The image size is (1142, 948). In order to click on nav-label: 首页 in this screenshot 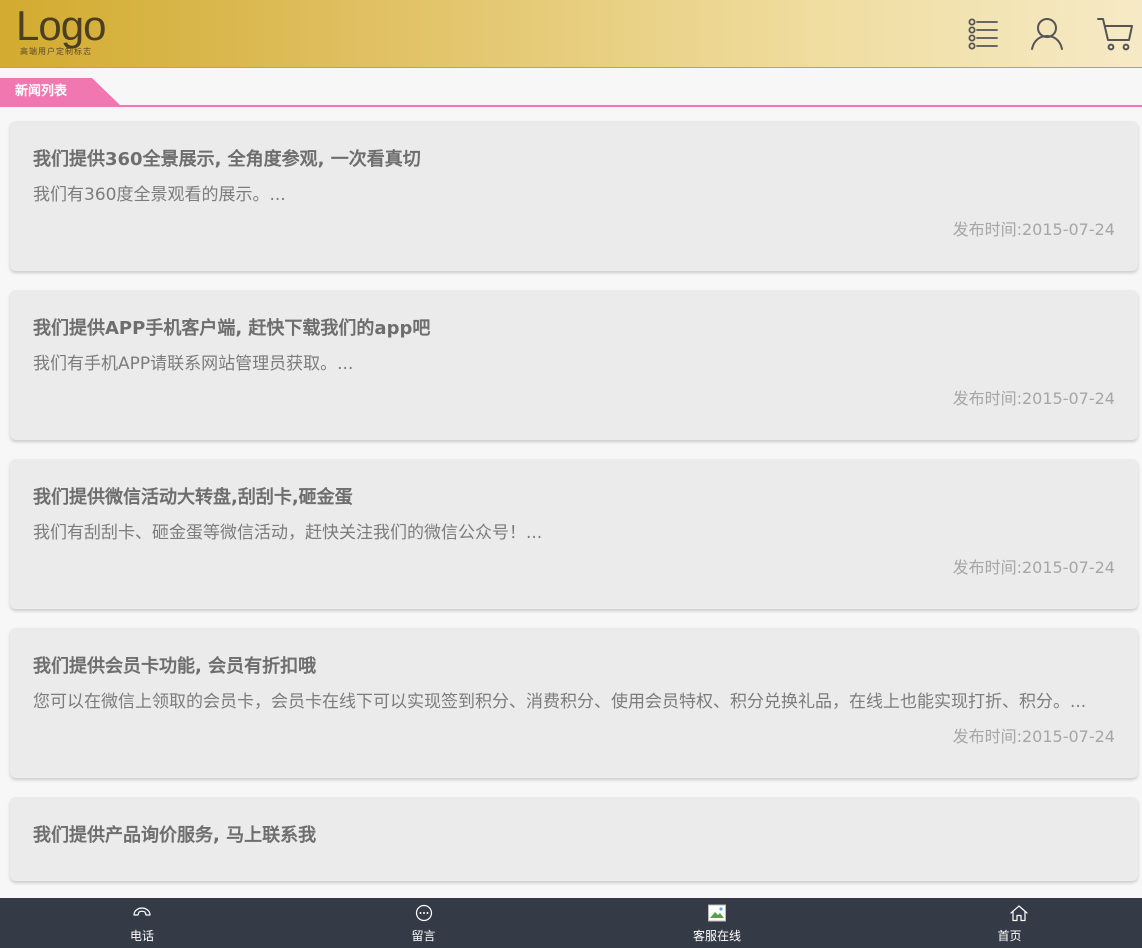, I will do `click(1009, 936)`.